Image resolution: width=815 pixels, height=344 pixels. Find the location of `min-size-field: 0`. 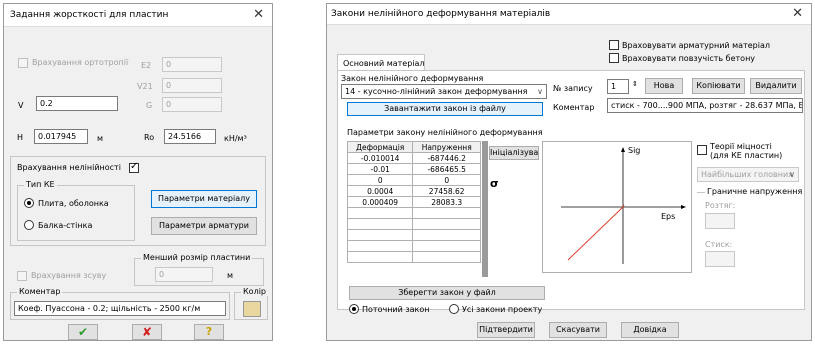

min-size-field: 0 is located at coordinates (184, 274).